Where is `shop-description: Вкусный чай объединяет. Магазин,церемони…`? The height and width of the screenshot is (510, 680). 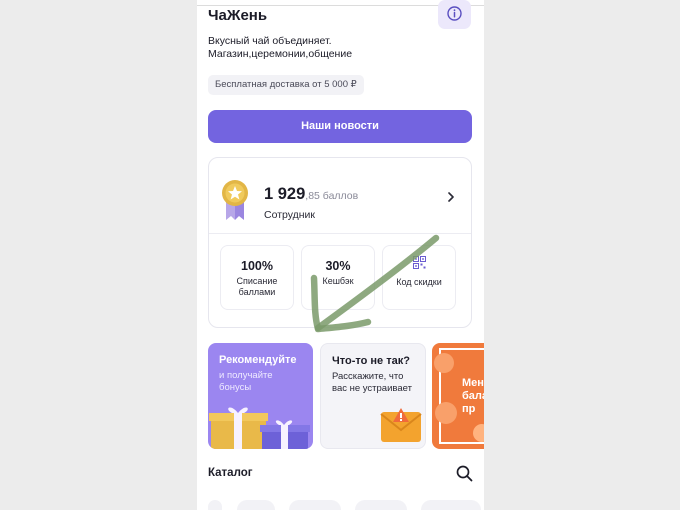
shop-description: Вкусный чай объединяет. Магазин,церемони… is located at coordinates (333, 48).